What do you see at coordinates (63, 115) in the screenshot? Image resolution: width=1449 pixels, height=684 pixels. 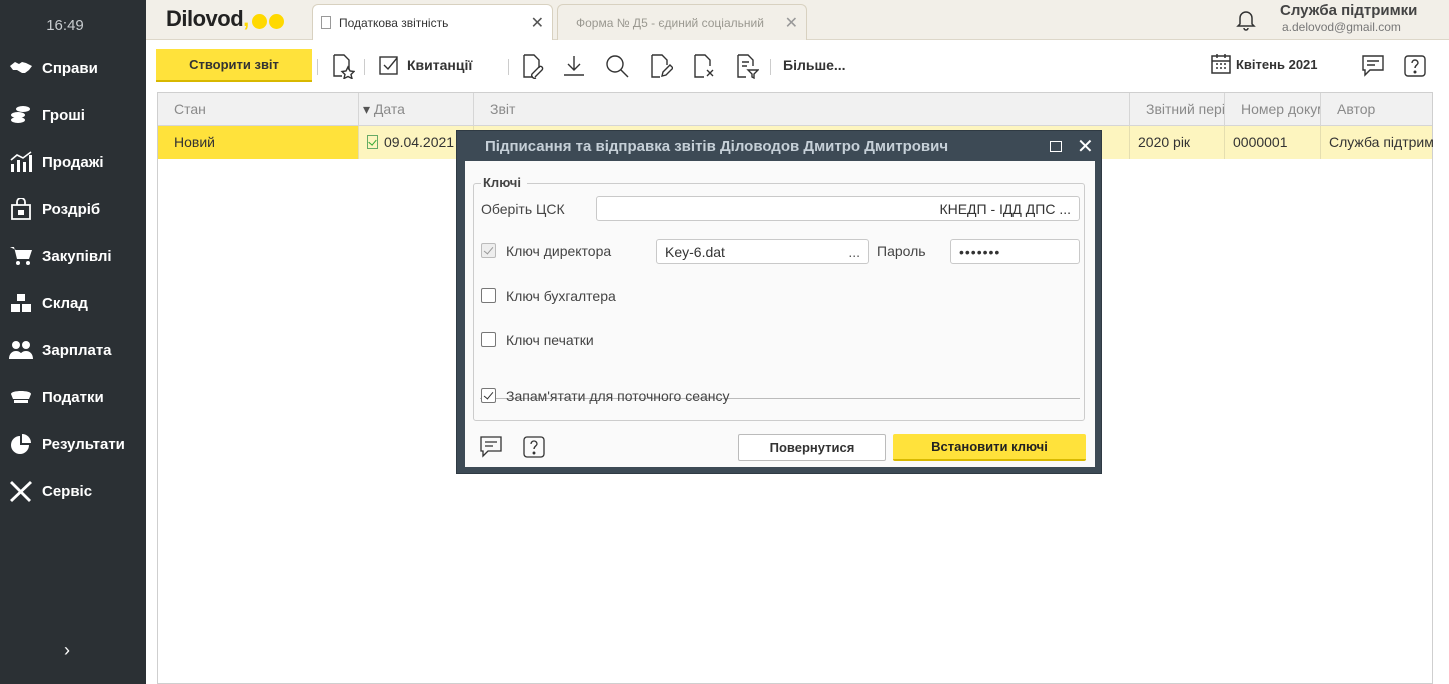 I see `sidebar-item-label: Гроші` at bounding box center [63, 115].